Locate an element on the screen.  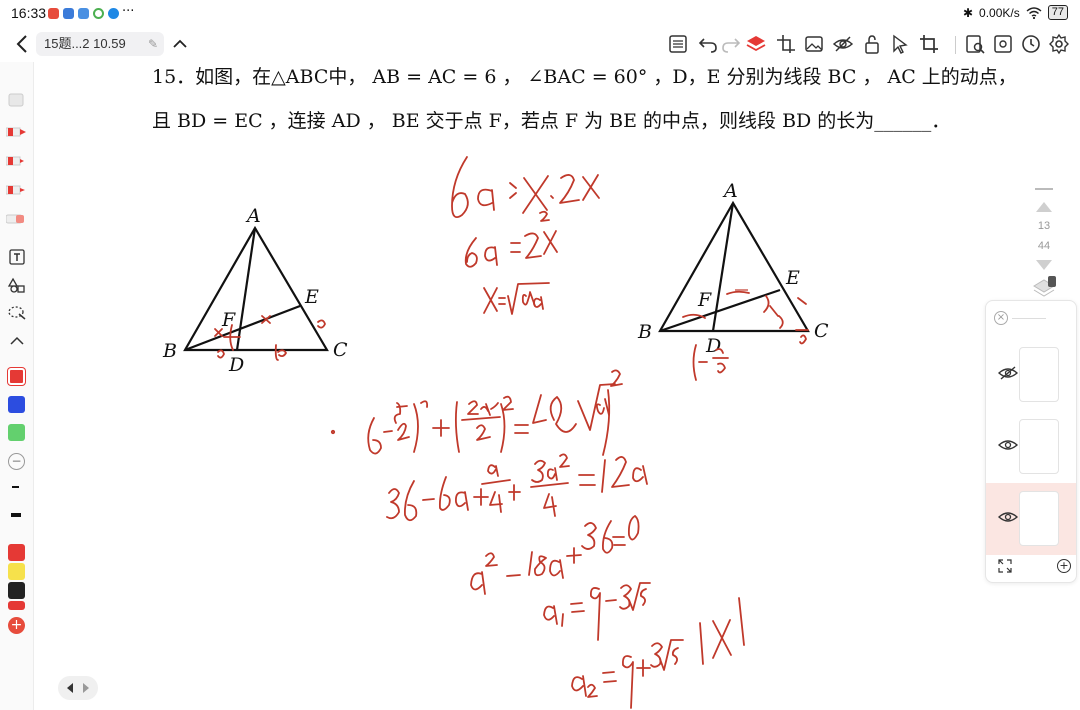
label-left-E: E is located at coordinates (311, 297).